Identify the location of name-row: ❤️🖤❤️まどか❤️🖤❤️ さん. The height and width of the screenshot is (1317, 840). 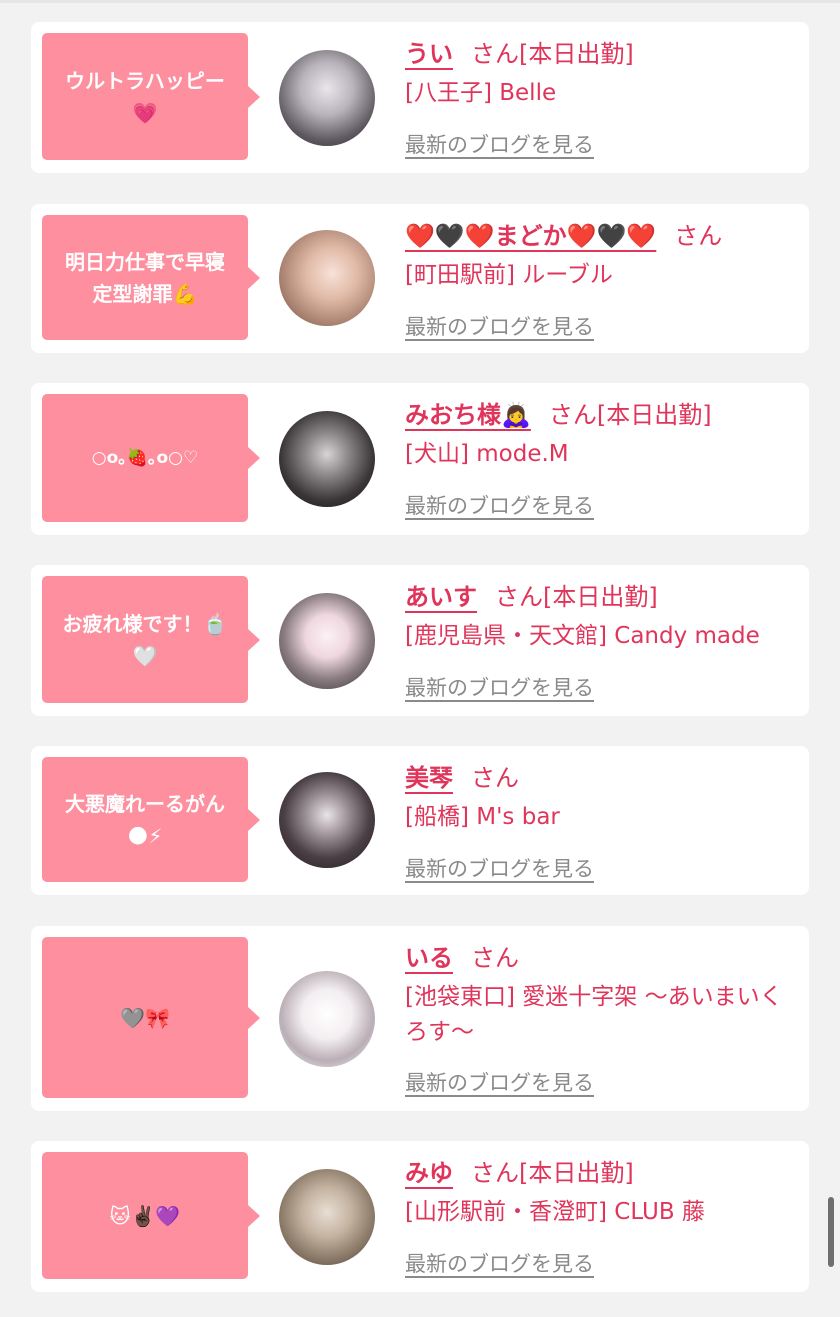
(600, 236).